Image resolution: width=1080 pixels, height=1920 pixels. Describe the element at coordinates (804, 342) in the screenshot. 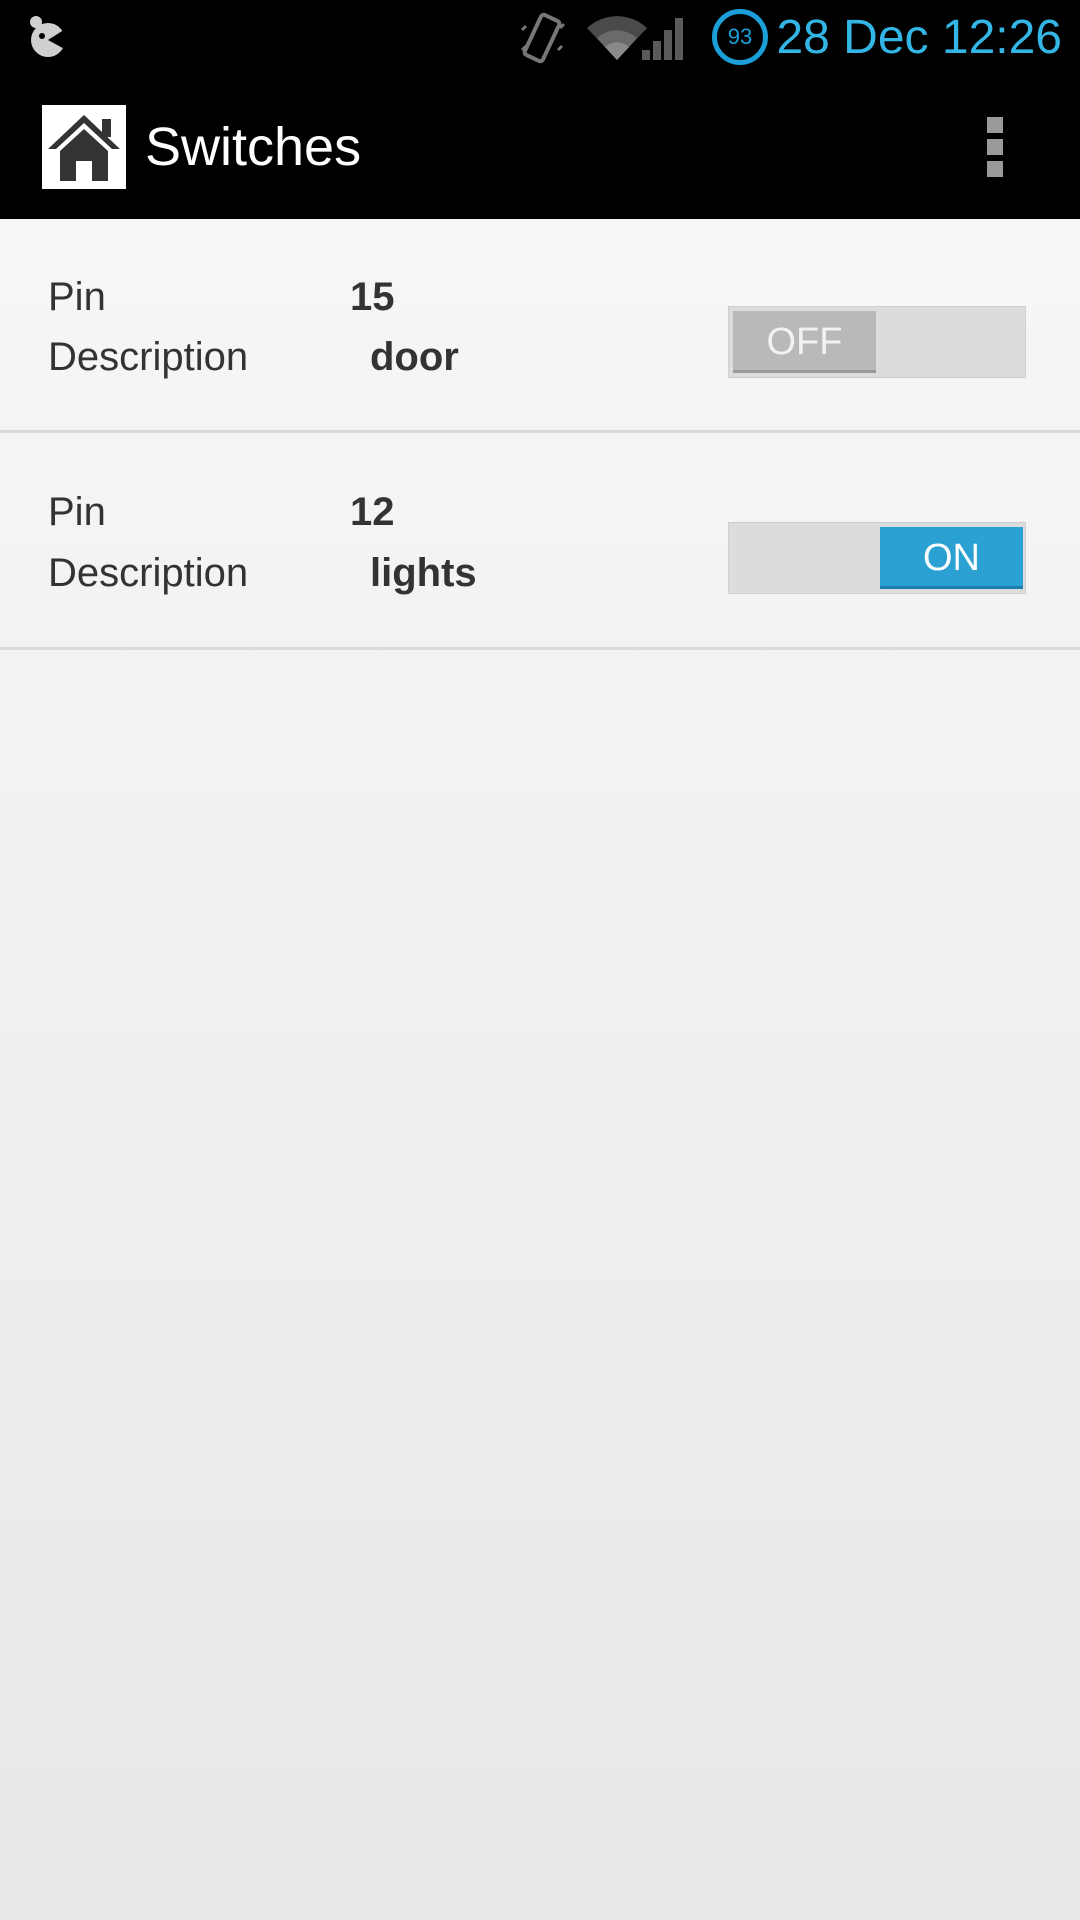

I see `toggle-thumb-off: OFF` at that location.